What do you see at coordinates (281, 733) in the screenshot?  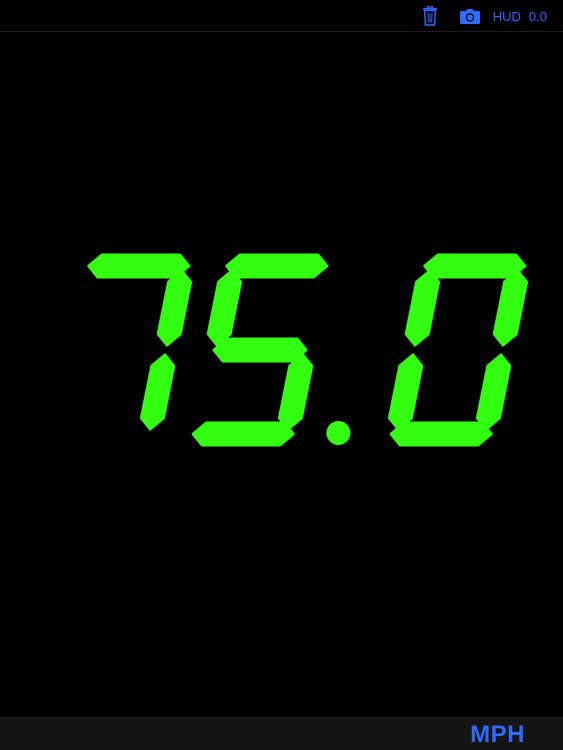 I see `bottom-bar: MPH` at bounding box center [281, 733].